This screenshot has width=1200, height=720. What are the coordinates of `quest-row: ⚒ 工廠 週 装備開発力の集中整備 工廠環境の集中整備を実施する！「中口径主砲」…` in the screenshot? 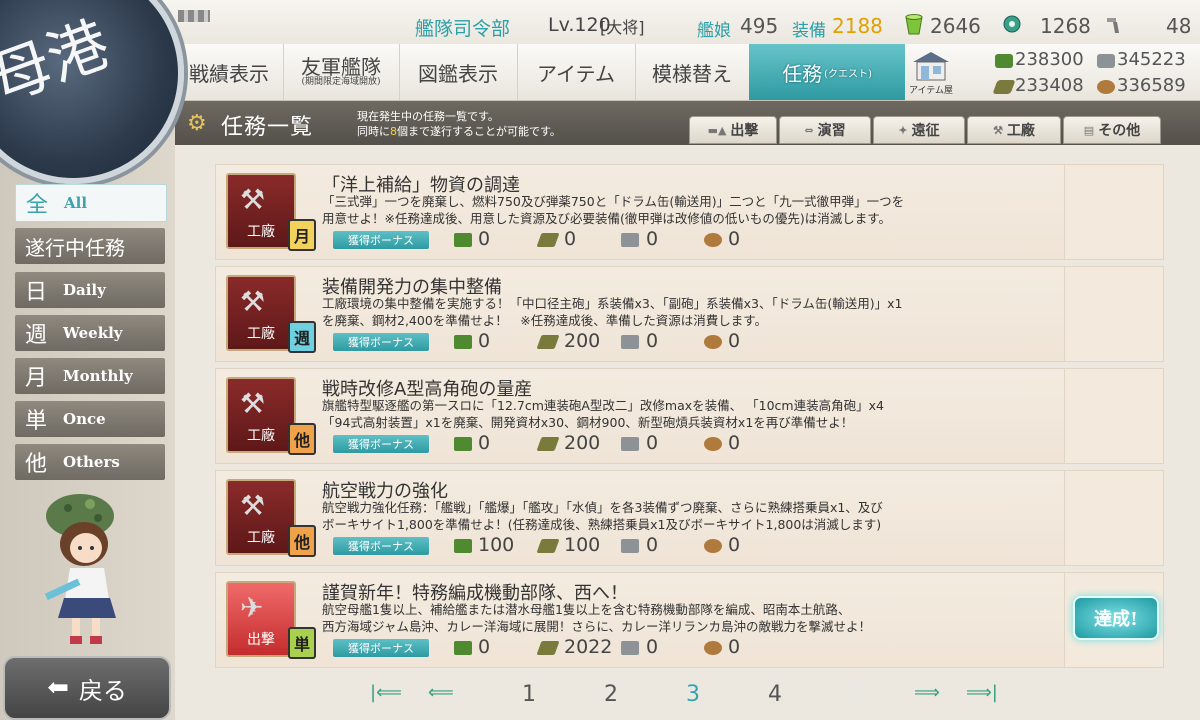 It's located at (689, 314).